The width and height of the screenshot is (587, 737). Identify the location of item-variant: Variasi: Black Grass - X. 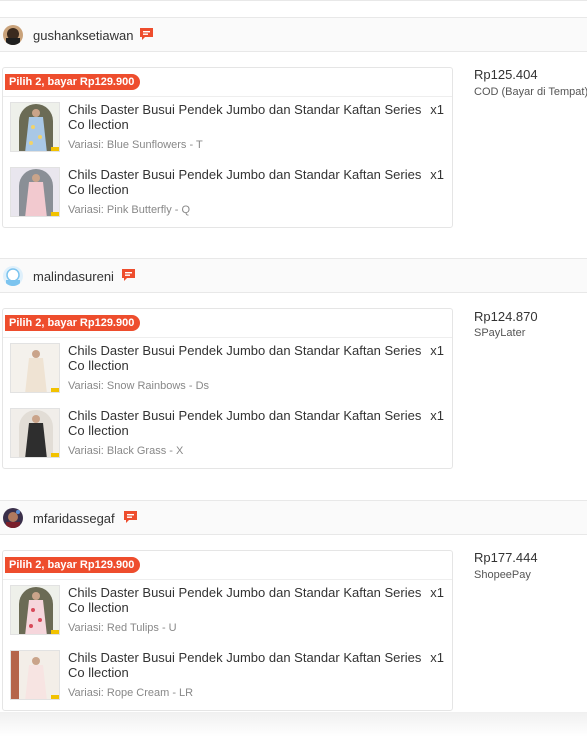
(126, 451).